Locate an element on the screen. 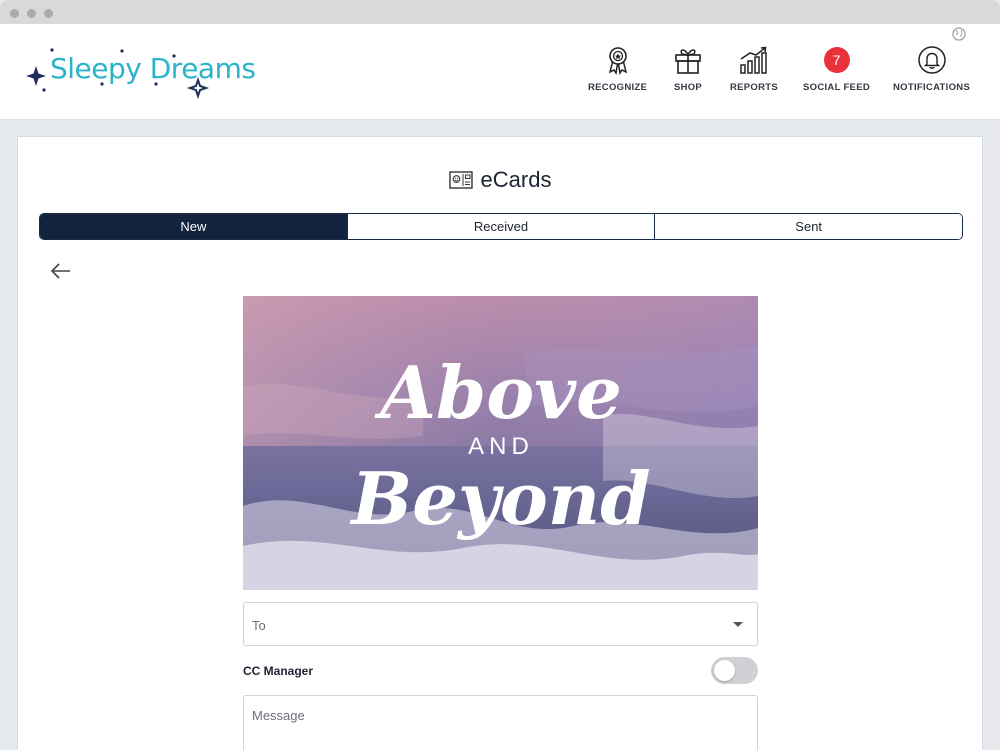  message-textarea is located at coordinates (499, 729).